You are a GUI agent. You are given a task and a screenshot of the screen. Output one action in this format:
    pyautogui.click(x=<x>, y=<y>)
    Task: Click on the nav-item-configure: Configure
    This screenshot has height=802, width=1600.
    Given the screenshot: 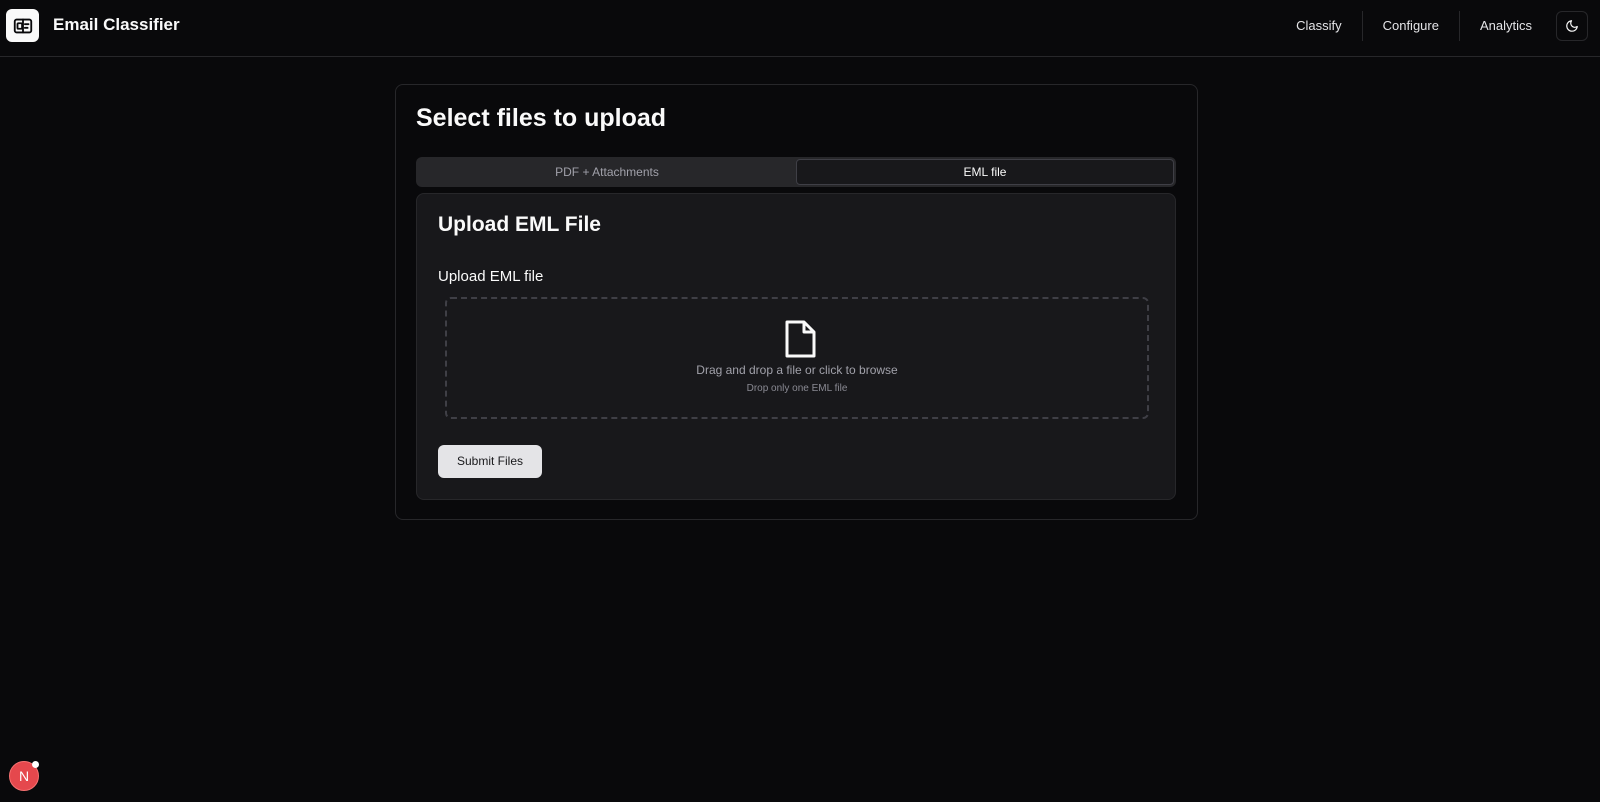 What is the action you would take?
    pyautogui.click(x=1411, y=26)
    